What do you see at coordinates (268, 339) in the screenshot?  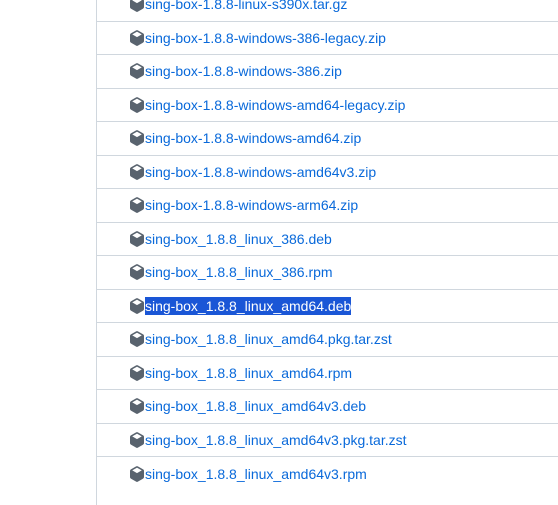 I see `asset-download-link: sing-box_1.8.8_linux_amd64.pkg.tar.zst` at bounding box center [268, 339].